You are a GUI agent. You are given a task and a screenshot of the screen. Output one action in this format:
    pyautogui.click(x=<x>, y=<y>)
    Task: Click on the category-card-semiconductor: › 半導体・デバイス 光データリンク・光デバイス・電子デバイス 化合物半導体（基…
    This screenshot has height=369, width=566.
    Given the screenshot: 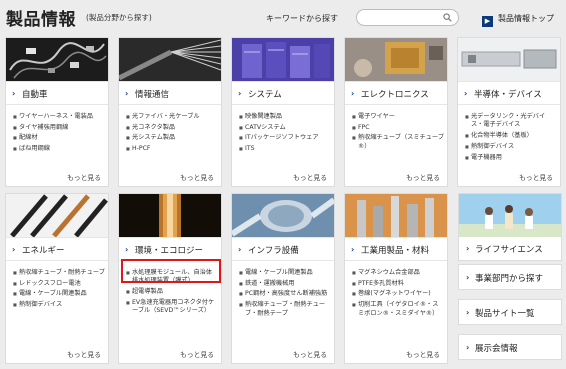 What is the action you would take?
    pyautogui.click(x=509, y=112)
    